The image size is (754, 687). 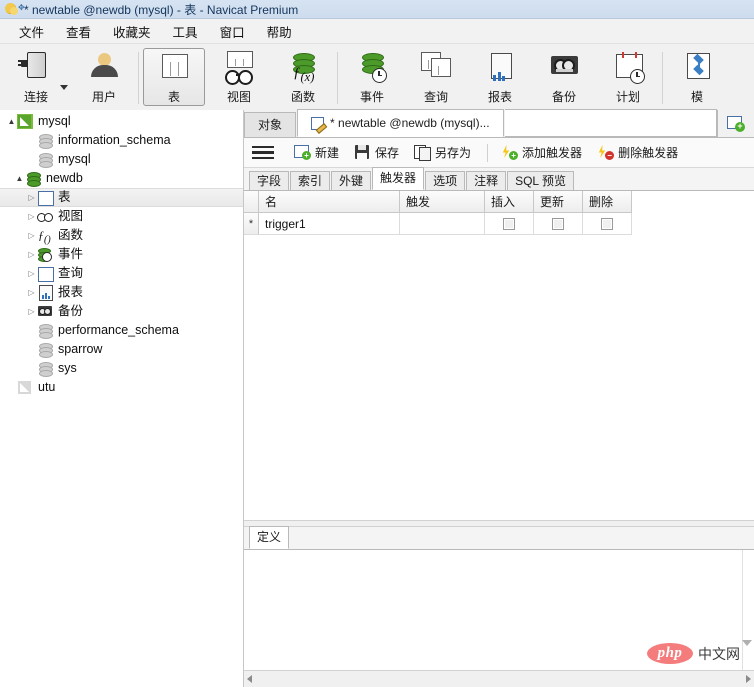 I want to click on grid-header-update: 更新, so click(x=558, y=202).